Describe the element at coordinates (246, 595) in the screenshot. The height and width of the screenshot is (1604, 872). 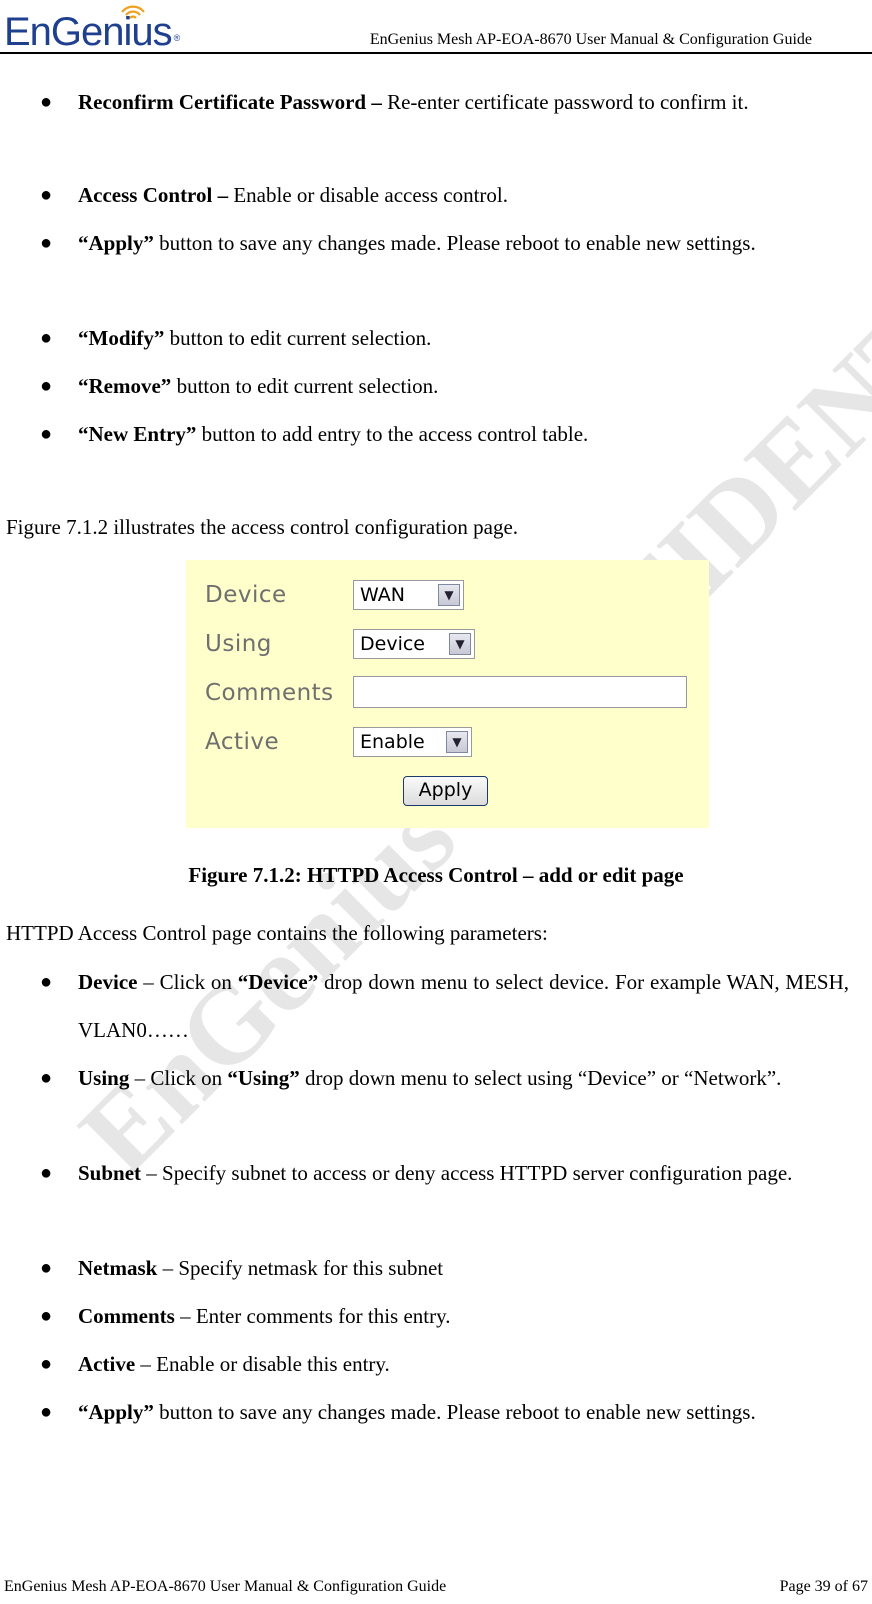
I see `device-label: Device` at that location.